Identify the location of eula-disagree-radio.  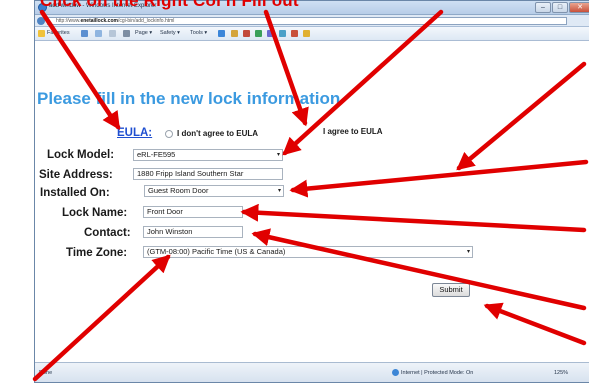
(169, 134).